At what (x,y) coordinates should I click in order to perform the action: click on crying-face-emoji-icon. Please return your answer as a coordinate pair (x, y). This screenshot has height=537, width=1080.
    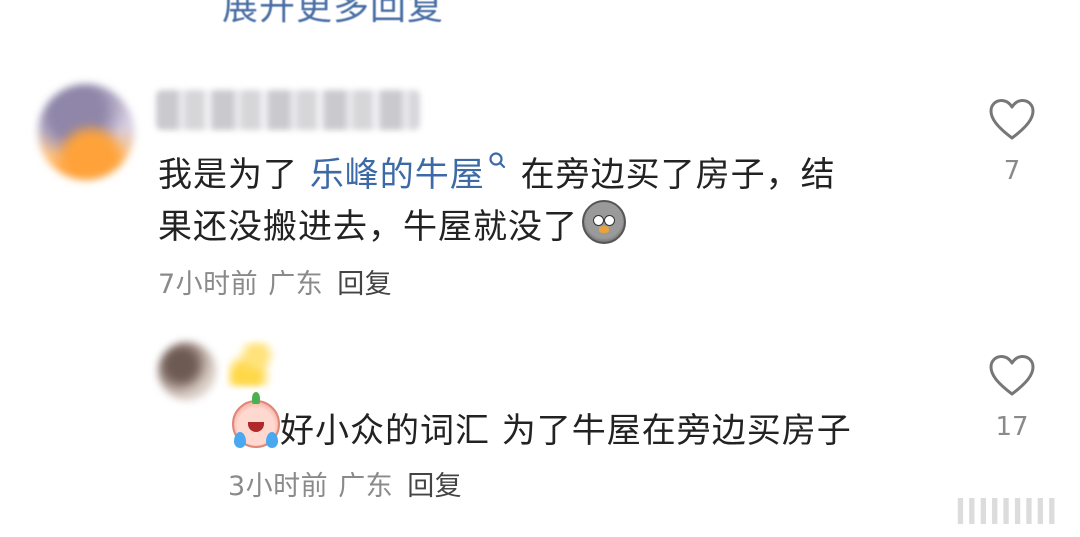
    Looking at the image, I should click on (256, 420).